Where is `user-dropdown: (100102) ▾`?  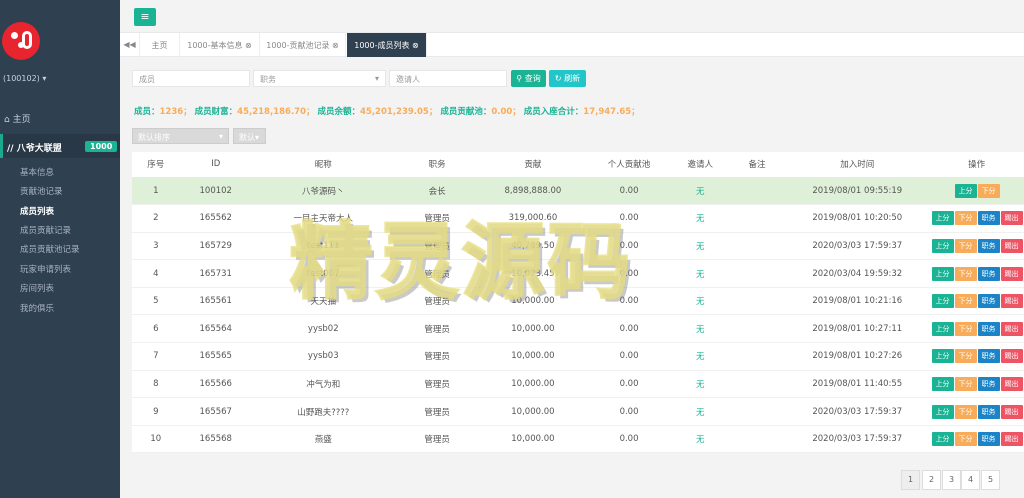 user-dropdown: (100102) ▾ is located at coordinates (24, 78).